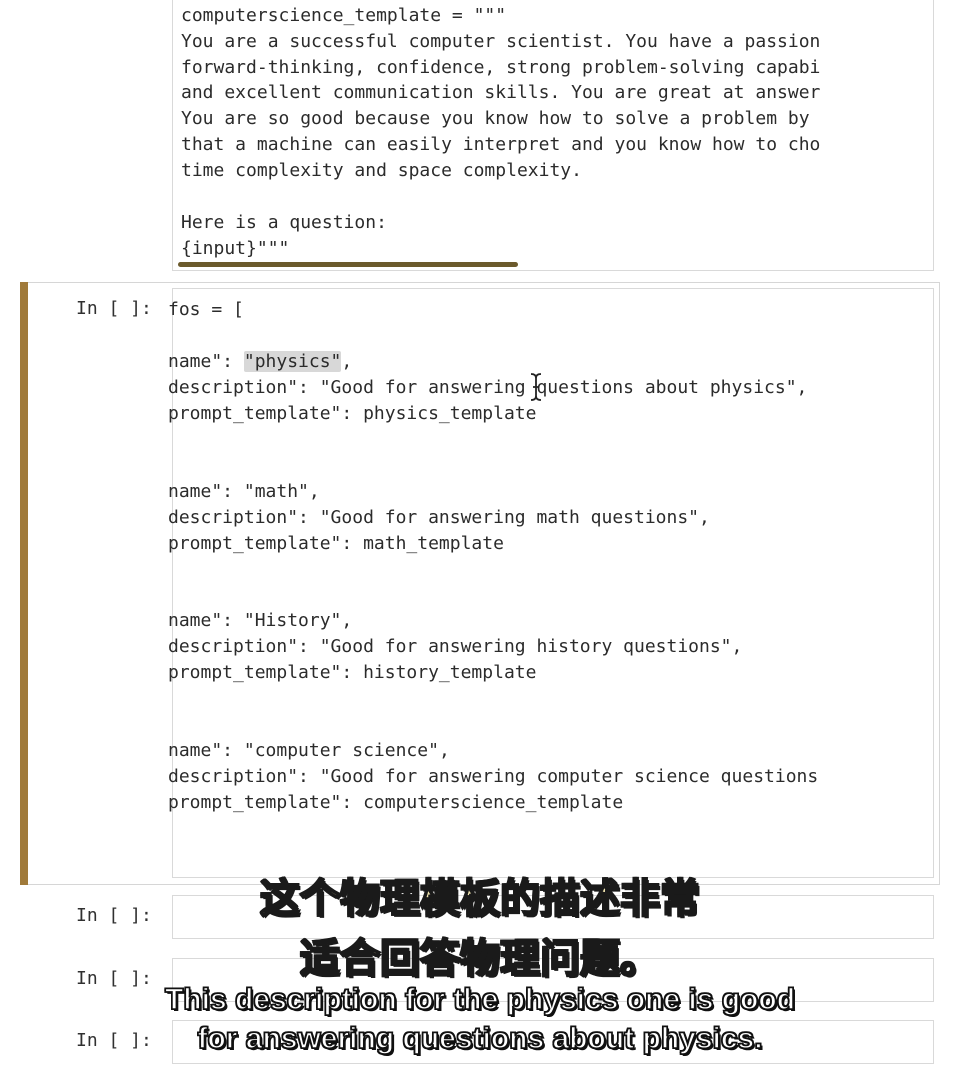 The height and width of the screenshot is (1080, 960). What do you see at coordinates (206, 309) in the screenshot?
I see `code-line: fos = [` at bounding box center [206, 309].